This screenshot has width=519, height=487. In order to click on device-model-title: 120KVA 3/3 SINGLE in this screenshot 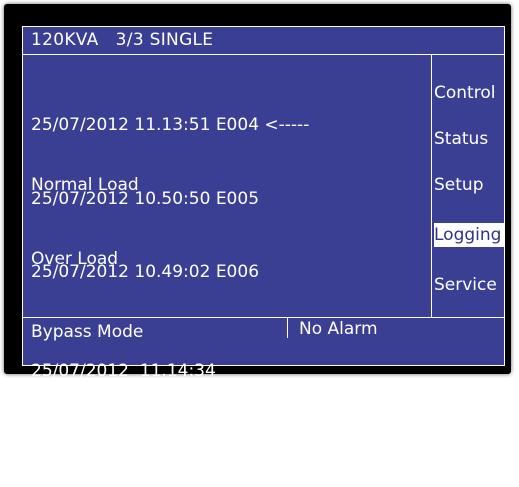, I will do `click(122, 40)`.